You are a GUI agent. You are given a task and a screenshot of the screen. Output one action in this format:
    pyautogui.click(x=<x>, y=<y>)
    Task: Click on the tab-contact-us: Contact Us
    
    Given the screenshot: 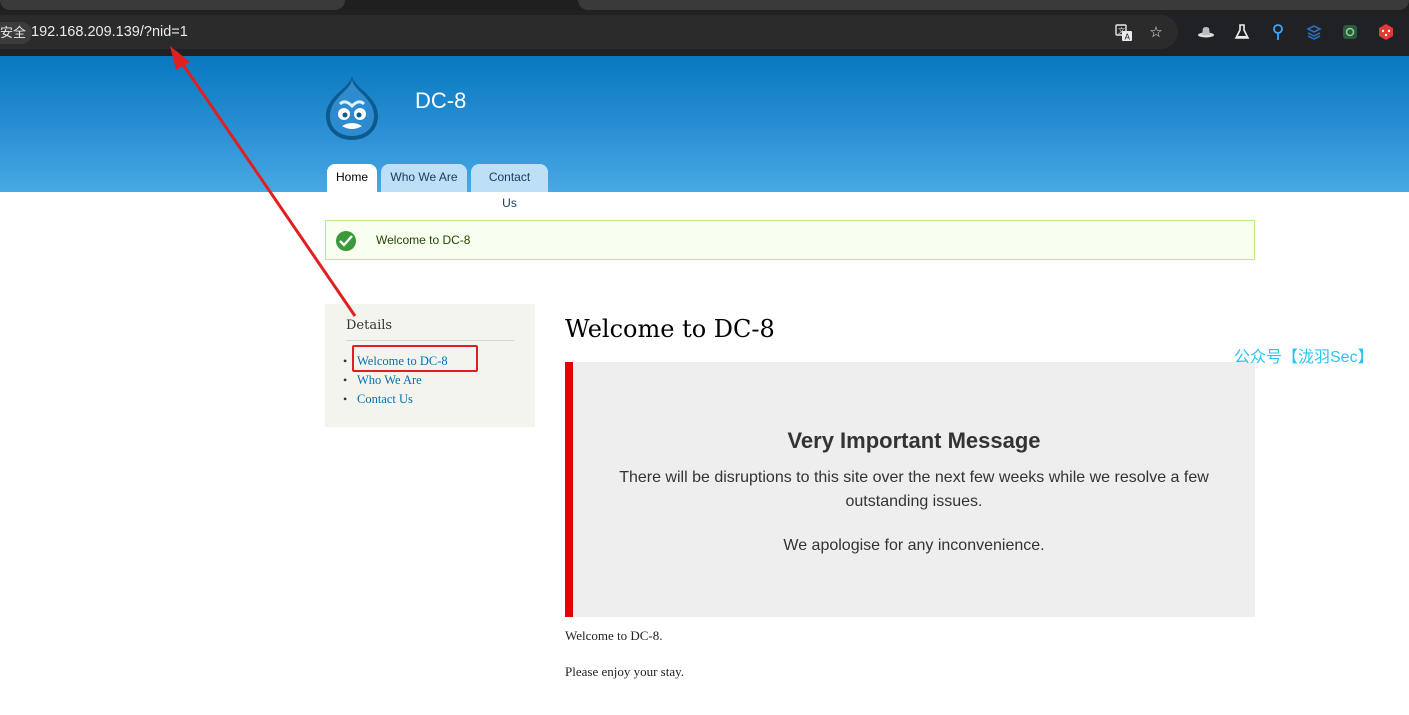 What is the action you would take?
    pyautogui.click(x=509, y=187)
    